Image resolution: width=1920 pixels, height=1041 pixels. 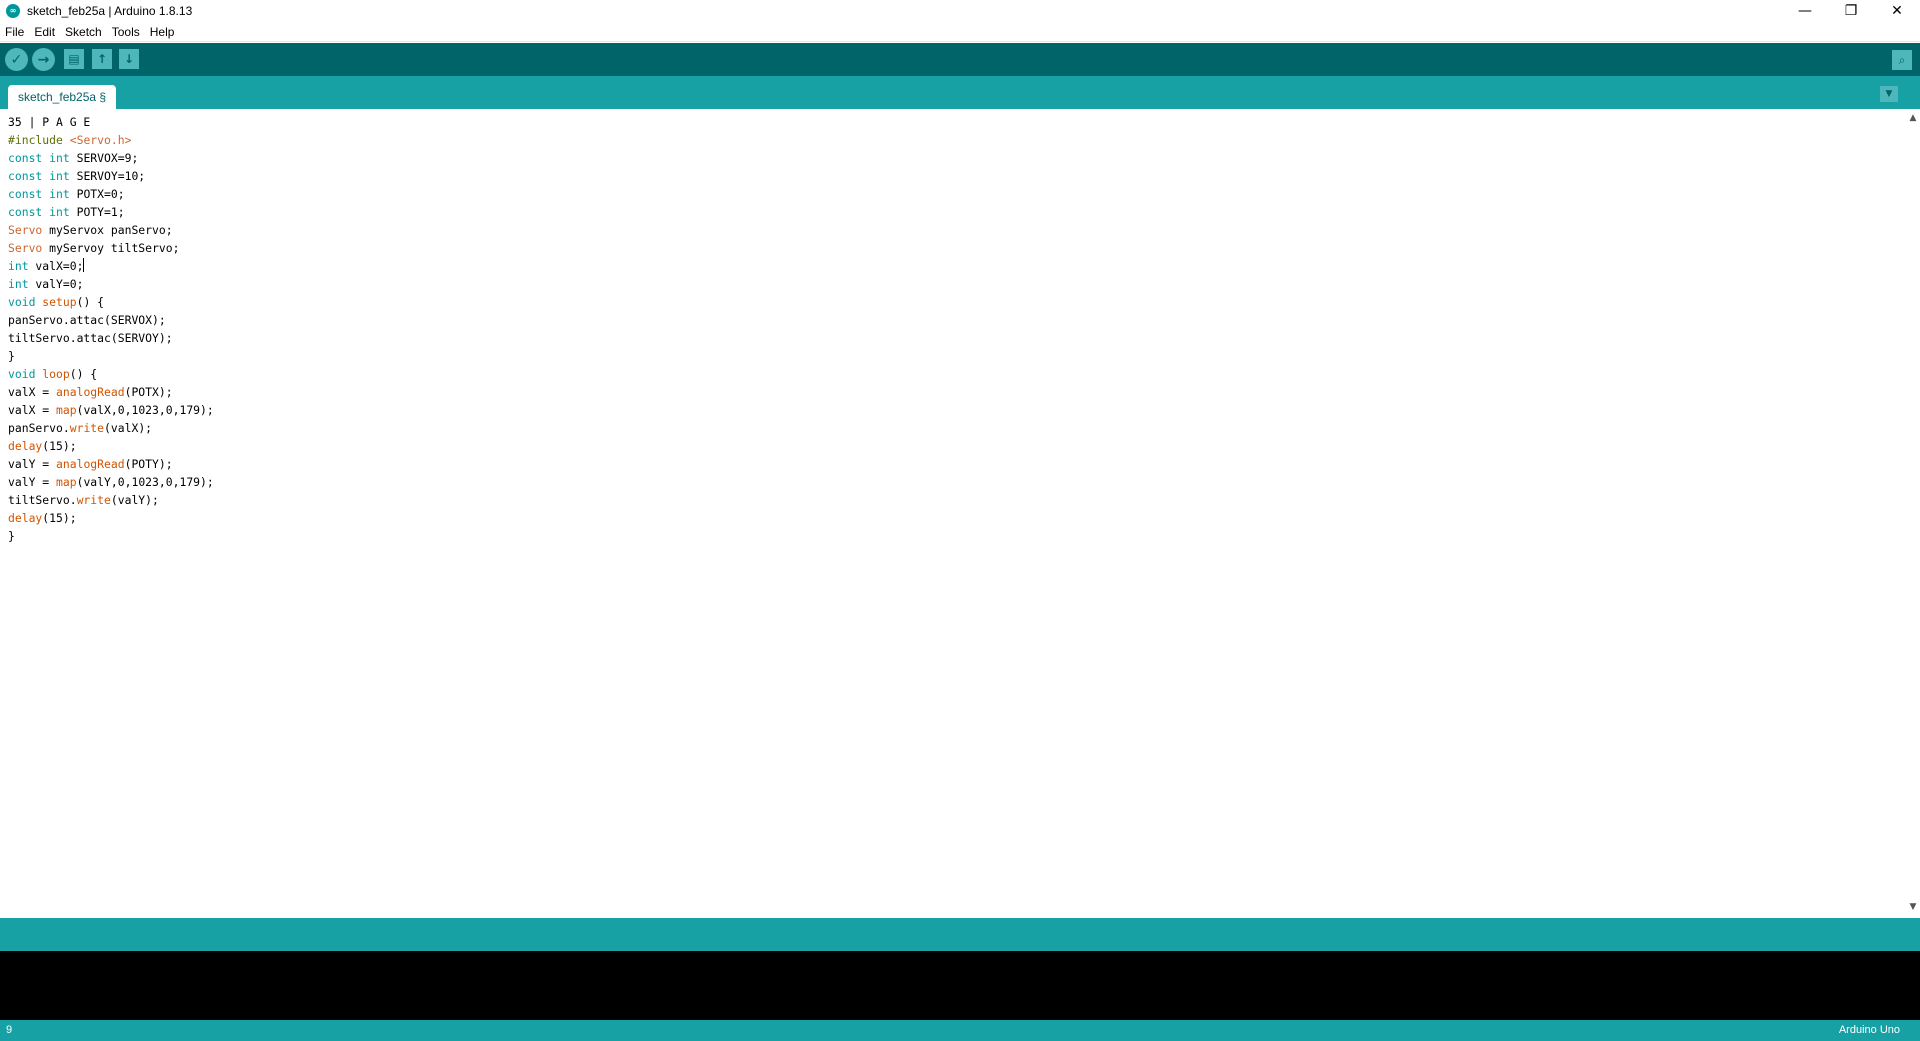 What do you see at coordinates (107, 176) in the screenshot?
I see `code-token: SERVOY=10;` at bounding box center [107, 176].